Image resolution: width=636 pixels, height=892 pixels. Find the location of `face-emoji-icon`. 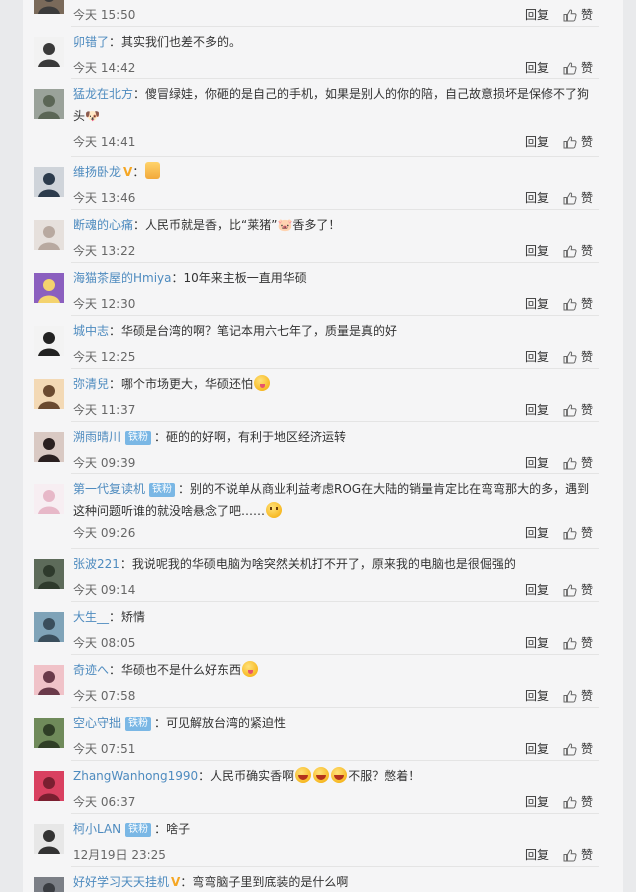

face-emoji-icon is located at coordinates (274, 510).